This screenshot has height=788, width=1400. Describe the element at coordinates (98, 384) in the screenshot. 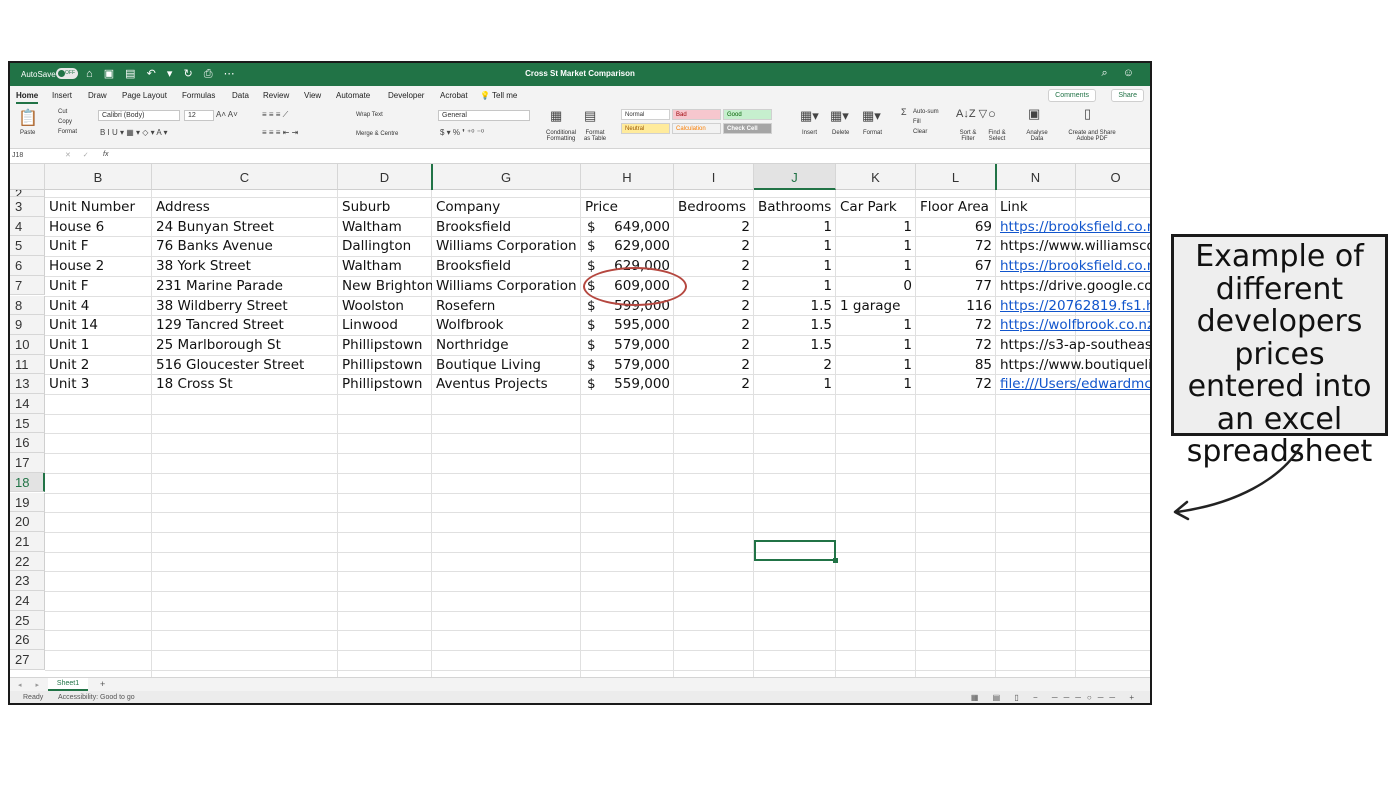

I see `unit-number-cell: Unit 3` at that location.